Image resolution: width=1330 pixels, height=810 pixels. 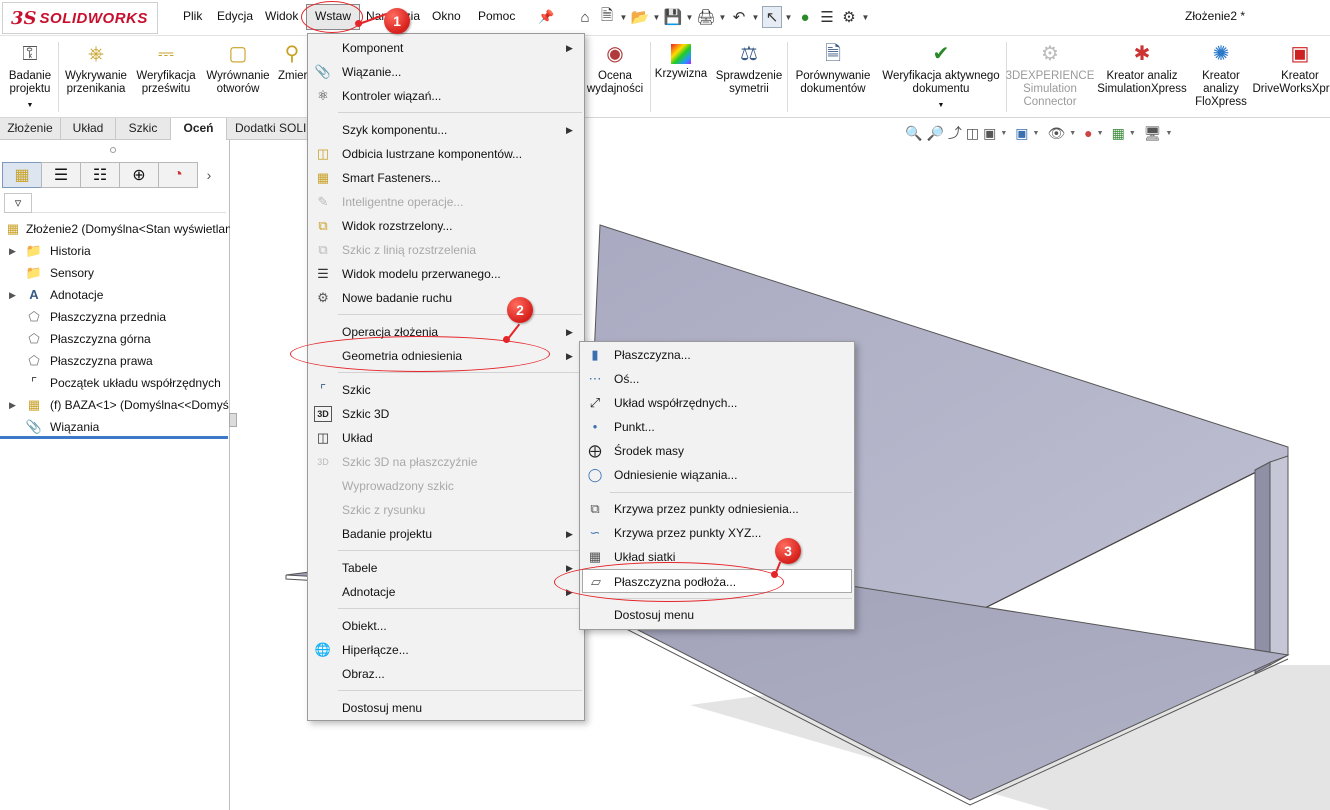 I want to click on solidworks-logo: 3S SOLIDWORKS, so click(x=80, y=18).